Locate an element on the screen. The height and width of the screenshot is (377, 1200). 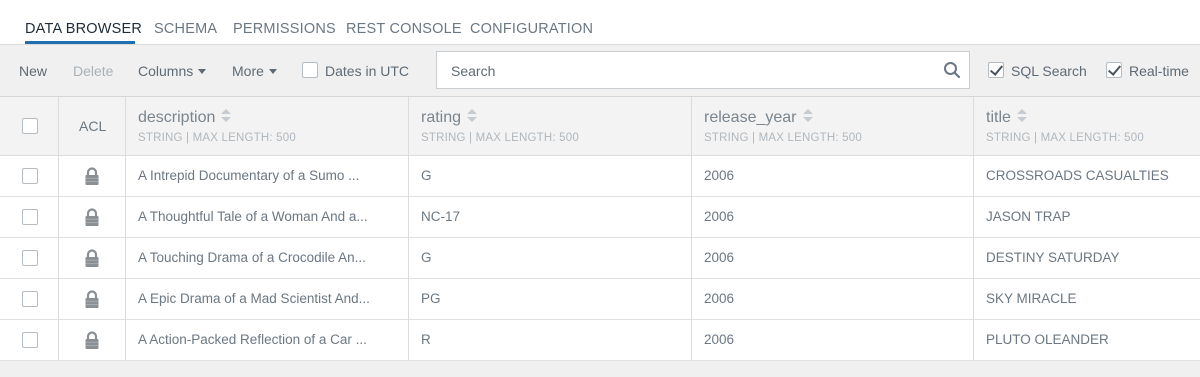
cell-rating: PG is located at coordinates (431, 298).